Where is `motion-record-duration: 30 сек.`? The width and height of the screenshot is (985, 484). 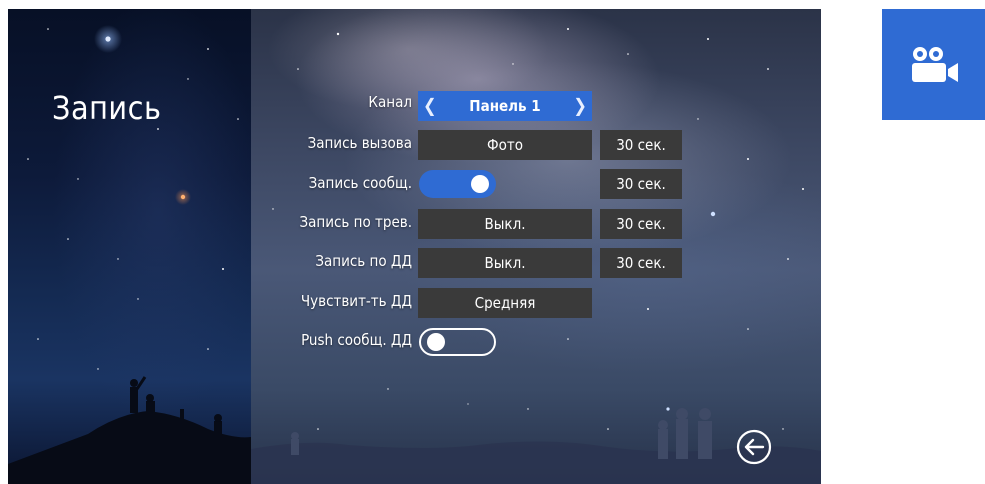
motion-record-duration: 30 сек. is located at coordinates (641, 263).